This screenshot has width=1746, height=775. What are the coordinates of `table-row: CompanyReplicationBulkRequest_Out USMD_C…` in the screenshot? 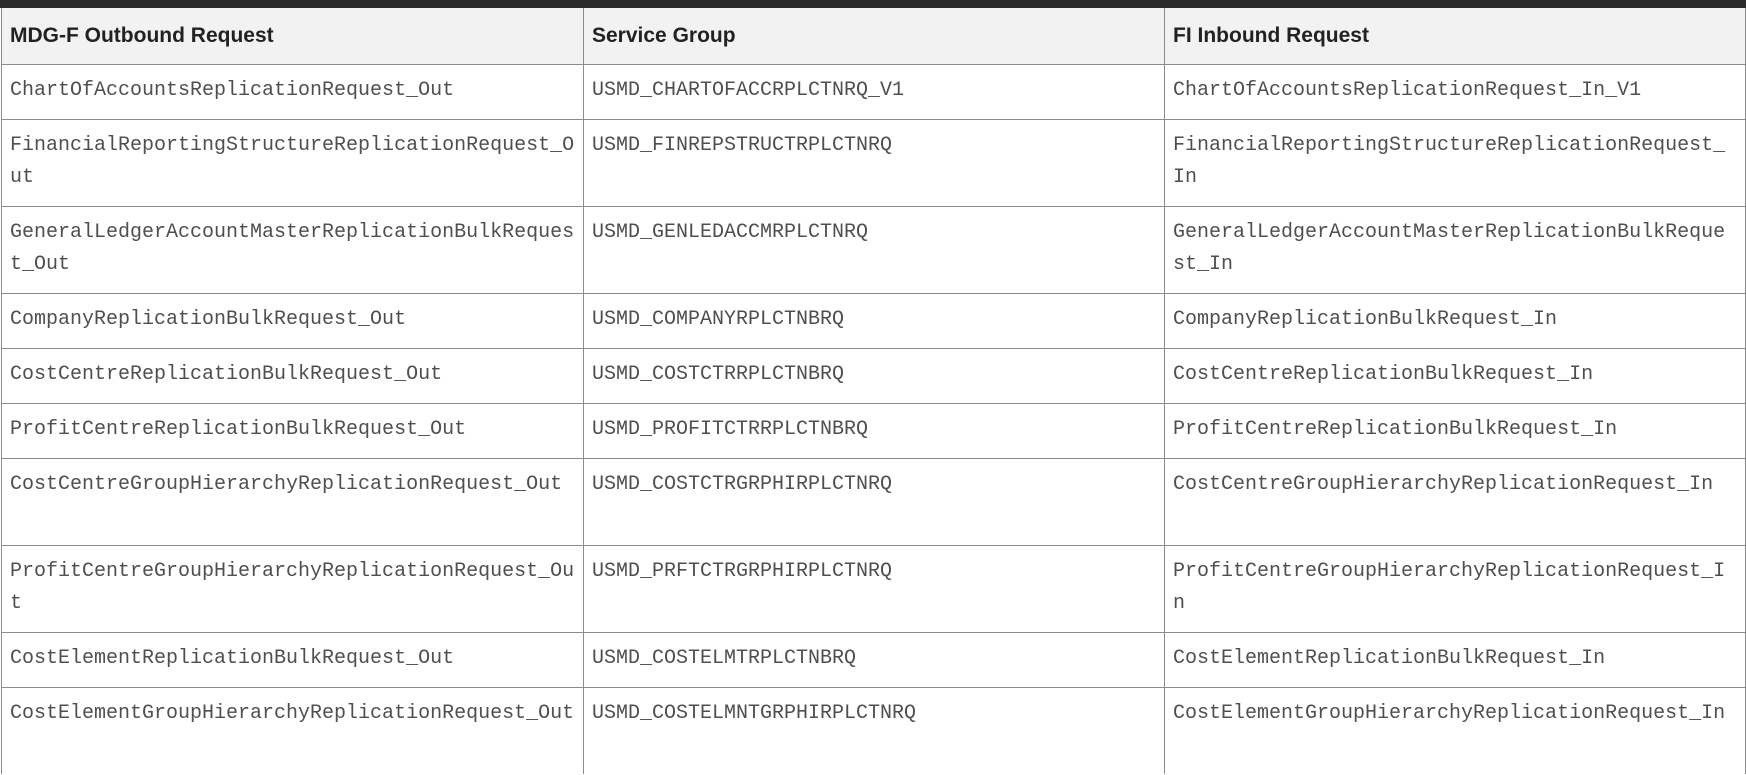 It's located at (873, 321).